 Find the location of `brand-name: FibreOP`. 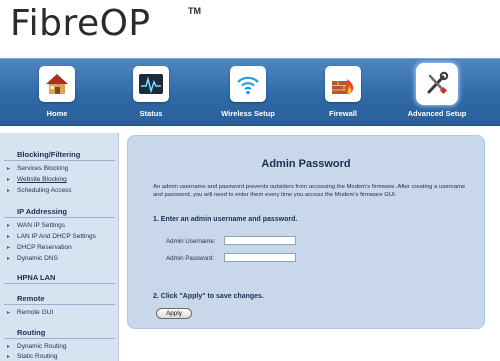

brand-name: FibreOP is located at coordinates (80, 23).